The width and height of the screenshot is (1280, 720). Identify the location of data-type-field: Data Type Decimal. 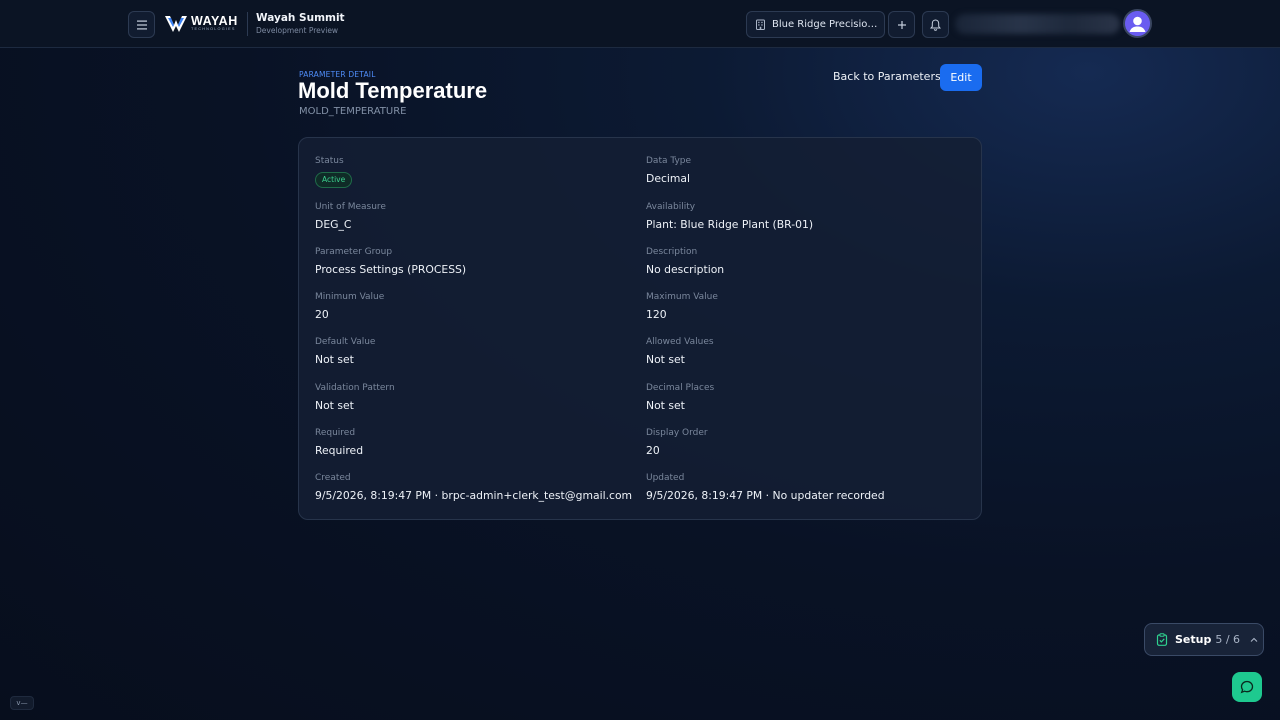
(668, 170).